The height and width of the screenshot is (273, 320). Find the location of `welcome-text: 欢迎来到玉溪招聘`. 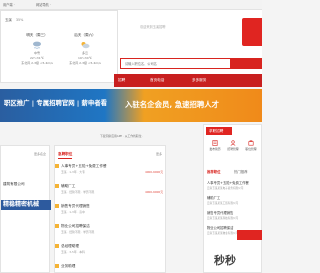

welcome-text: 欢迎来到玉溪招聘 is located at coordinates (153, 27).